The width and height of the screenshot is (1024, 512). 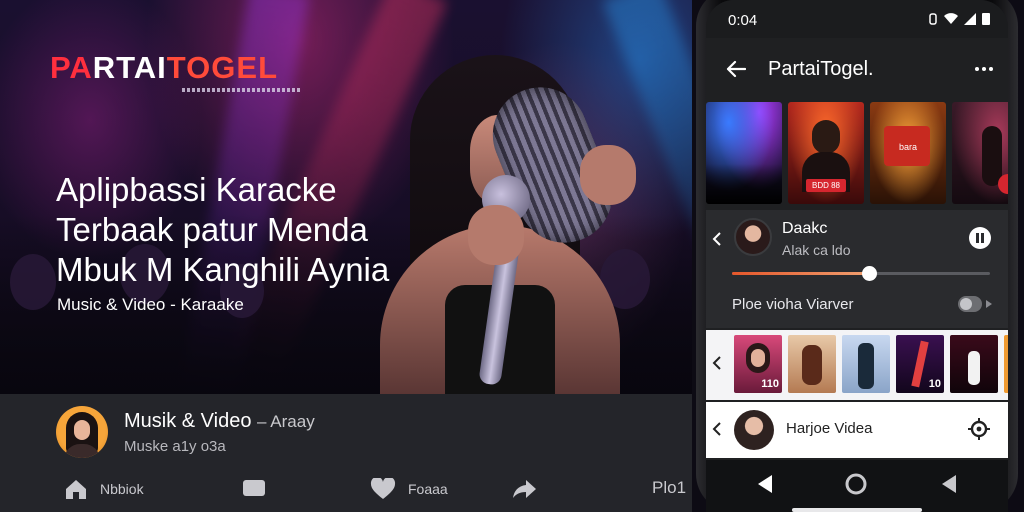 I want to click on nav-profile-label: Plo1, so click(x=669, y=487).